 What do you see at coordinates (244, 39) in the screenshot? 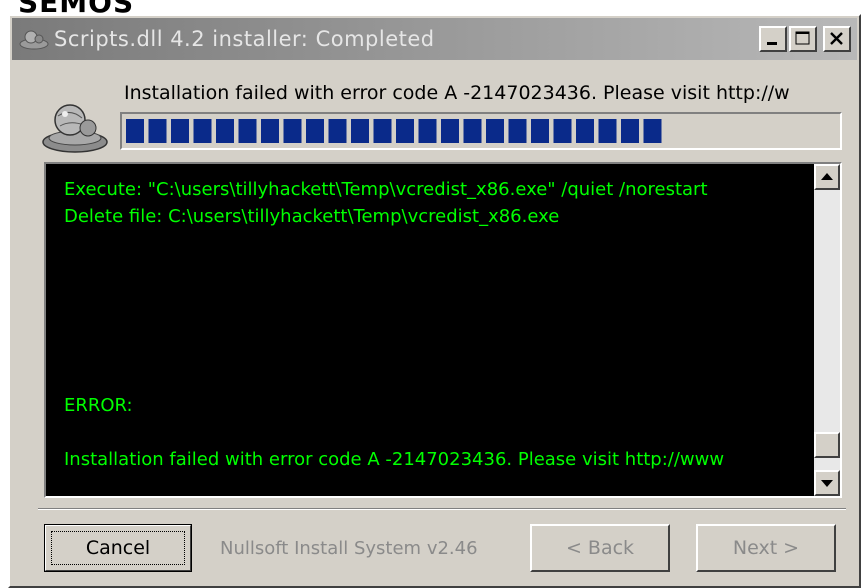
I see `window-title: Scripts.dll 4.2 installer: Completed` at bounding box center [244, 39].